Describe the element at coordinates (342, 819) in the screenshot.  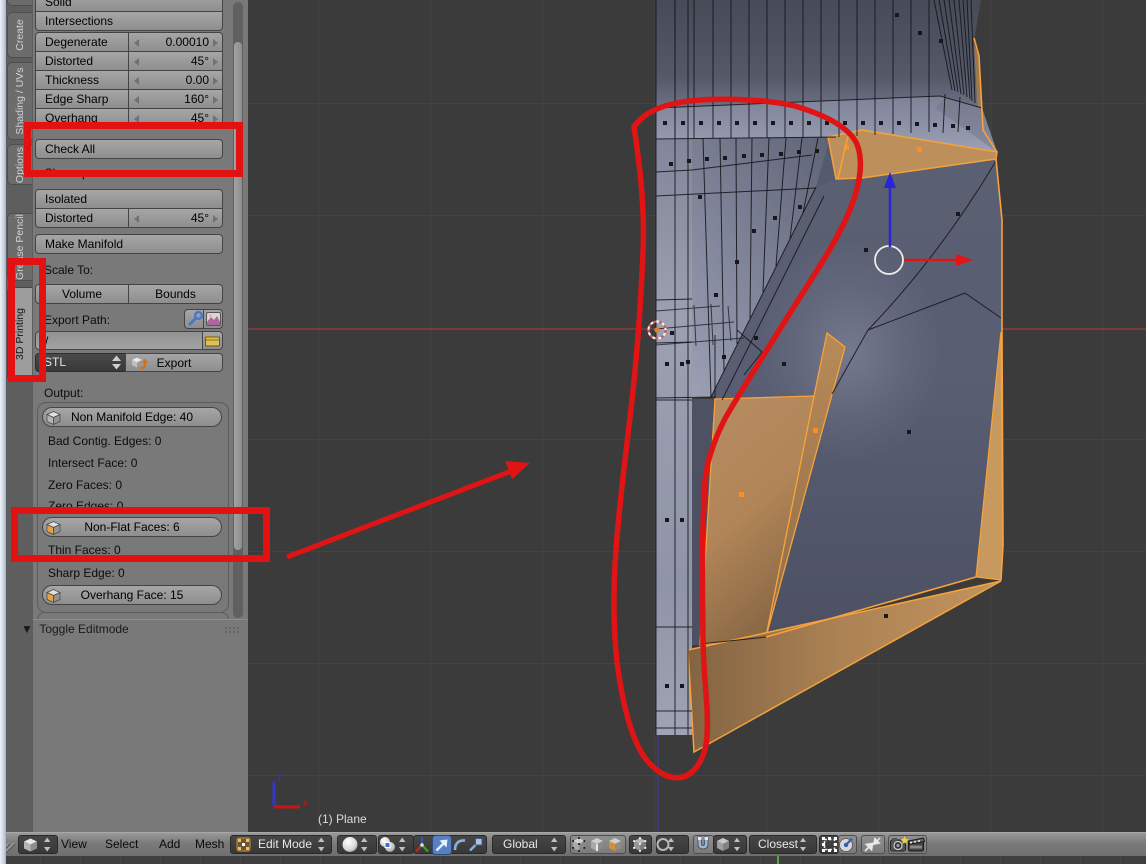
I see `svg-text: (1) Plane` at that location.